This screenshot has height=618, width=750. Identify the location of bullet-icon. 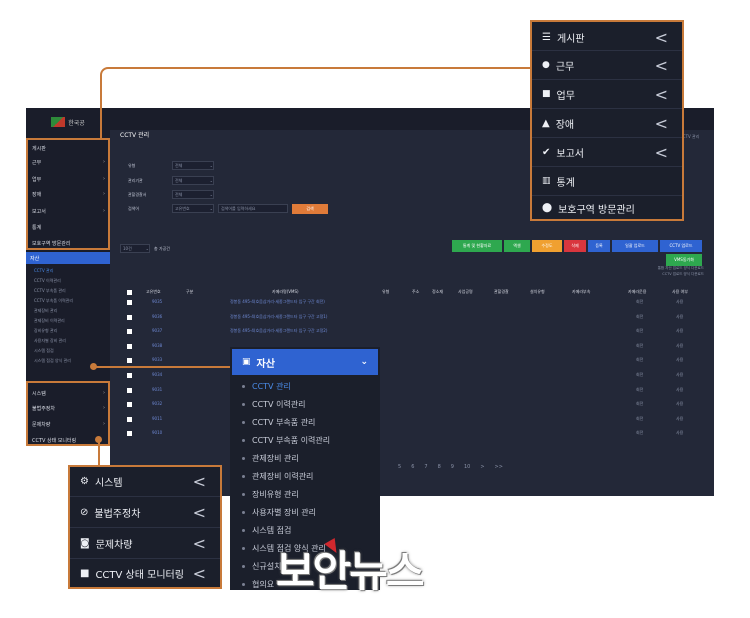
(243, 458).